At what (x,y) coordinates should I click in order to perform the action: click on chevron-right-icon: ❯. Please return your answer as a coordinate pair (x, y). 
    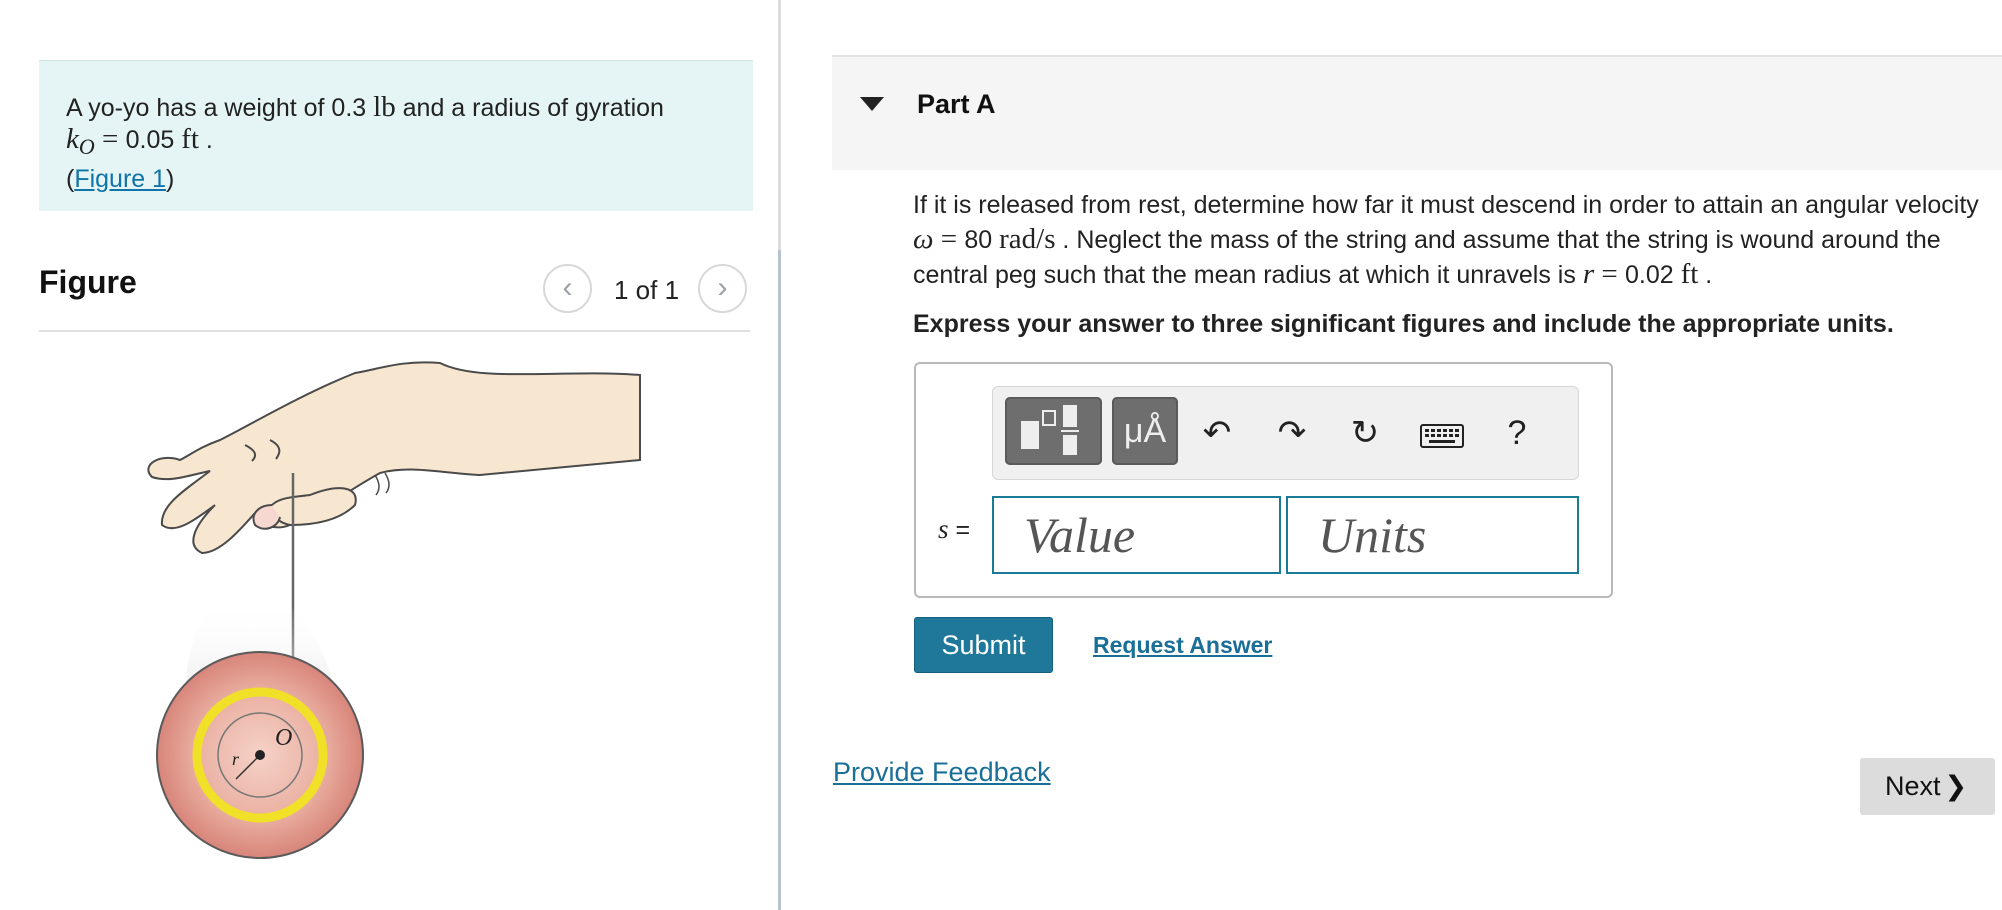
    Looking at the image, I should click on (1956, 786).